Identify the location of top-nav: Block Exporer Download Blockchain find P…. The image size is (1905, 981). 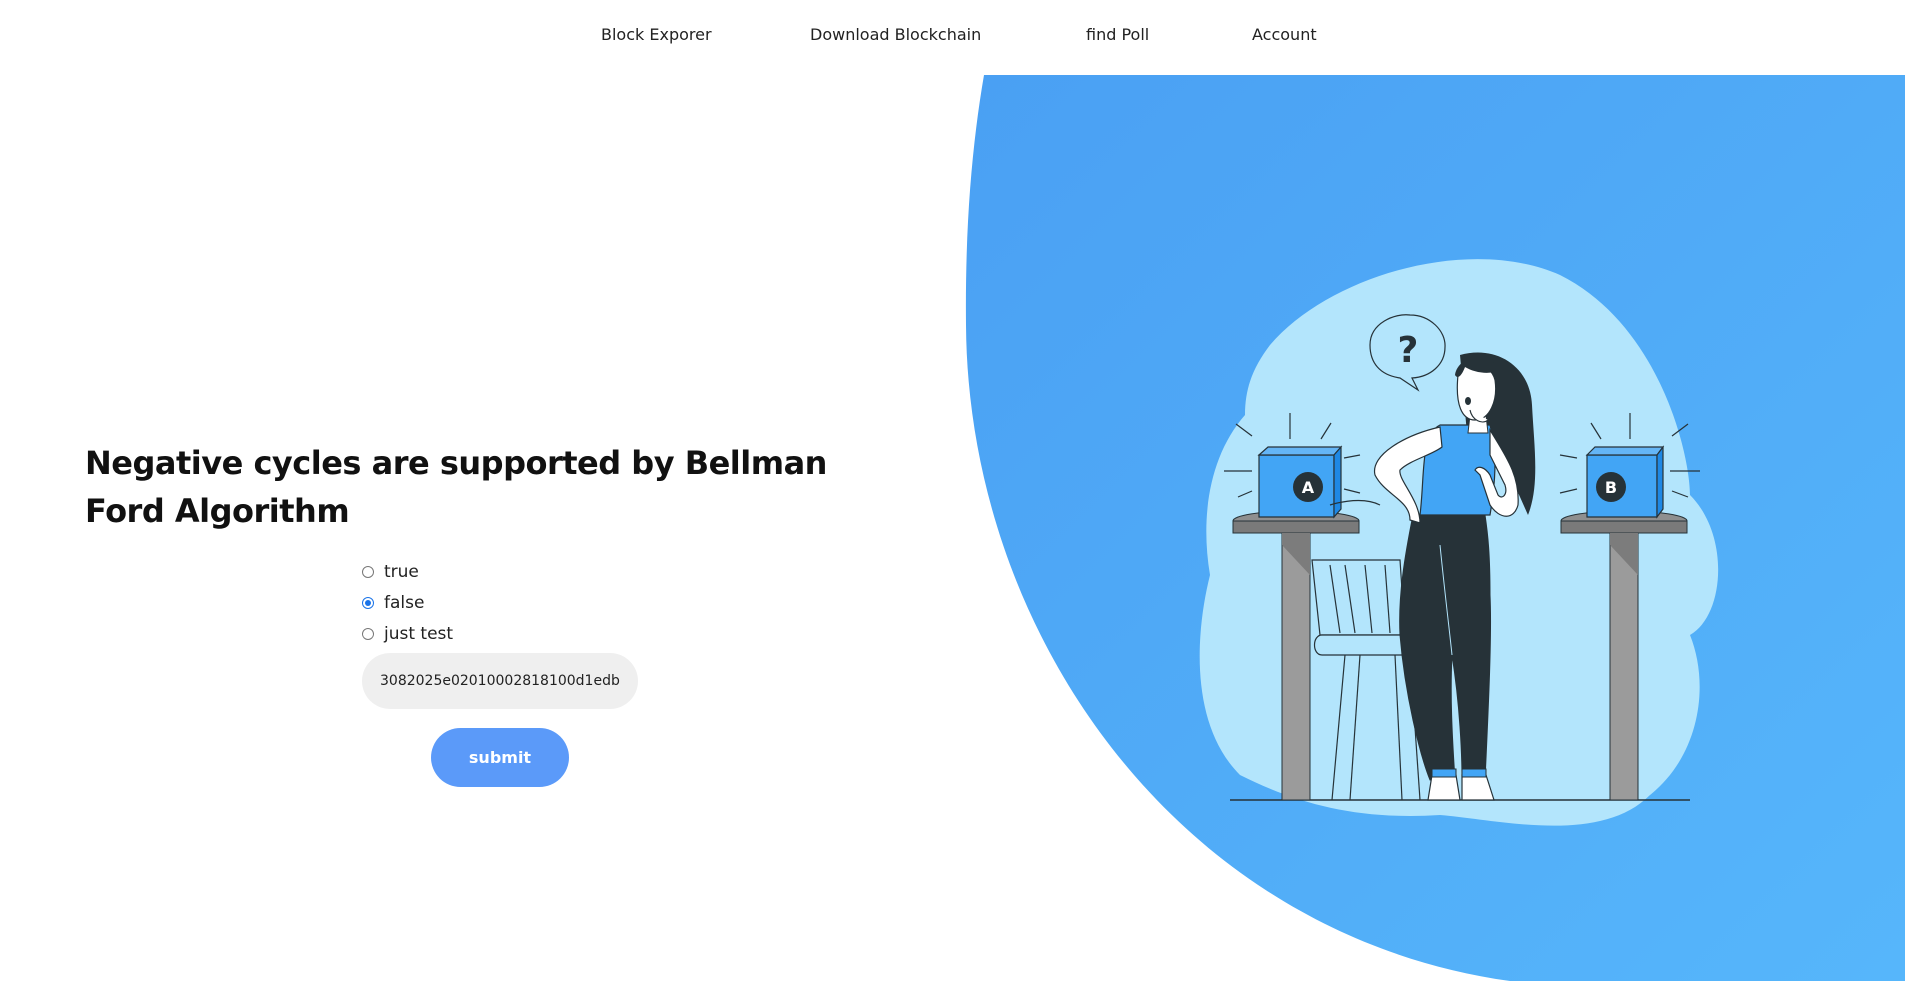
(952, 37).